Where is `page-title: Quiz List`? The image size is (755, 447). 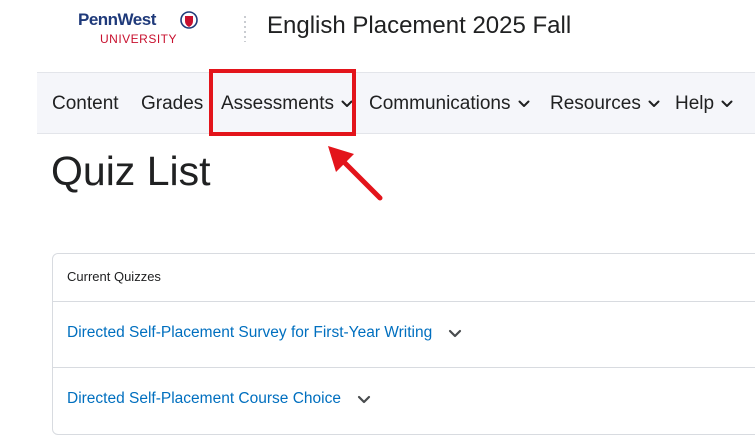
page-title: Quiz List is located at coordinates (131, 171).